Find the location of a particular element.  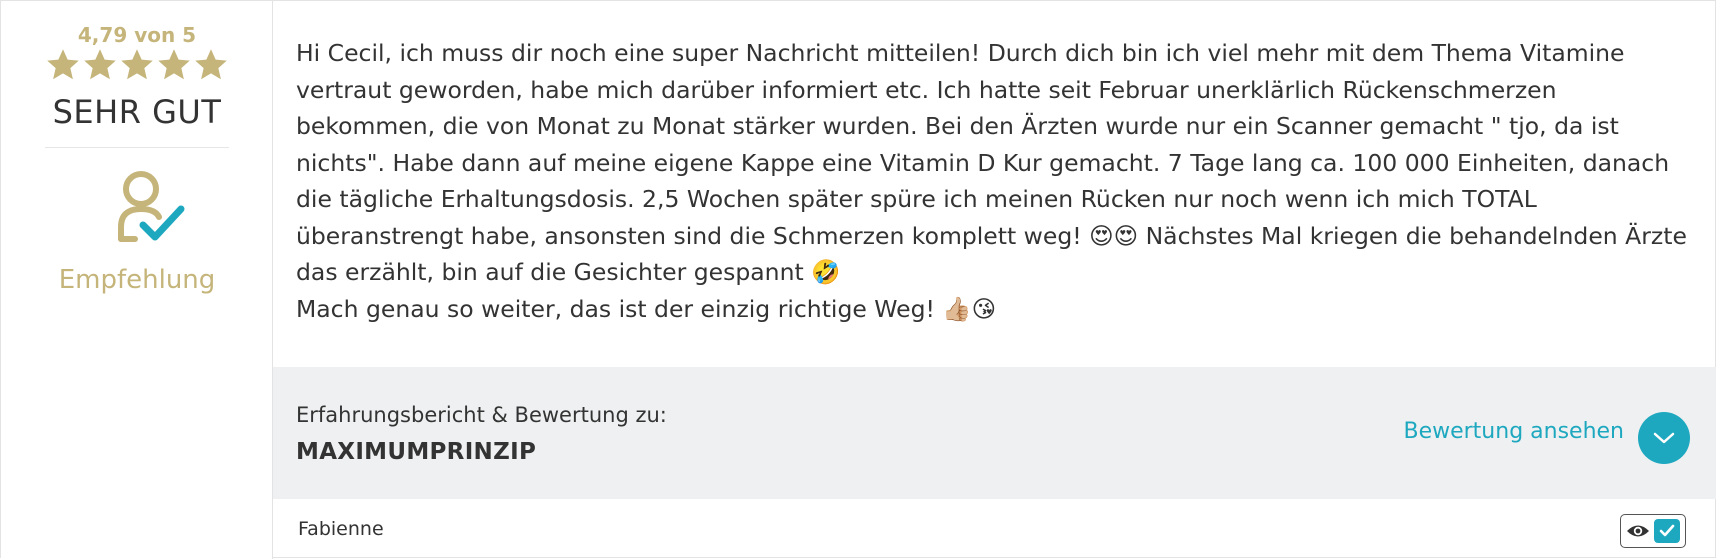

eye-icon is located at coordinates (1638, 531).